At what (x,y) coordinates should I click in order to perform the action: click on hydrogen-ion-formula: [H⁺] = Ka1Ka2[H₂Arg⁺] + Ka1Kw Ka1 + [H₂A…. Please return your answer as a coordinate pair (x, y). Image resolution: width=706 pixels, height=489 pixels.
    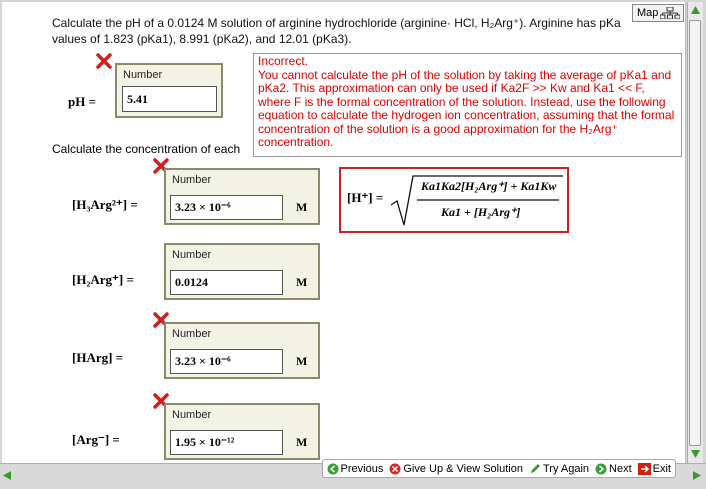
    Looking at the image, I should click on (454, 200).